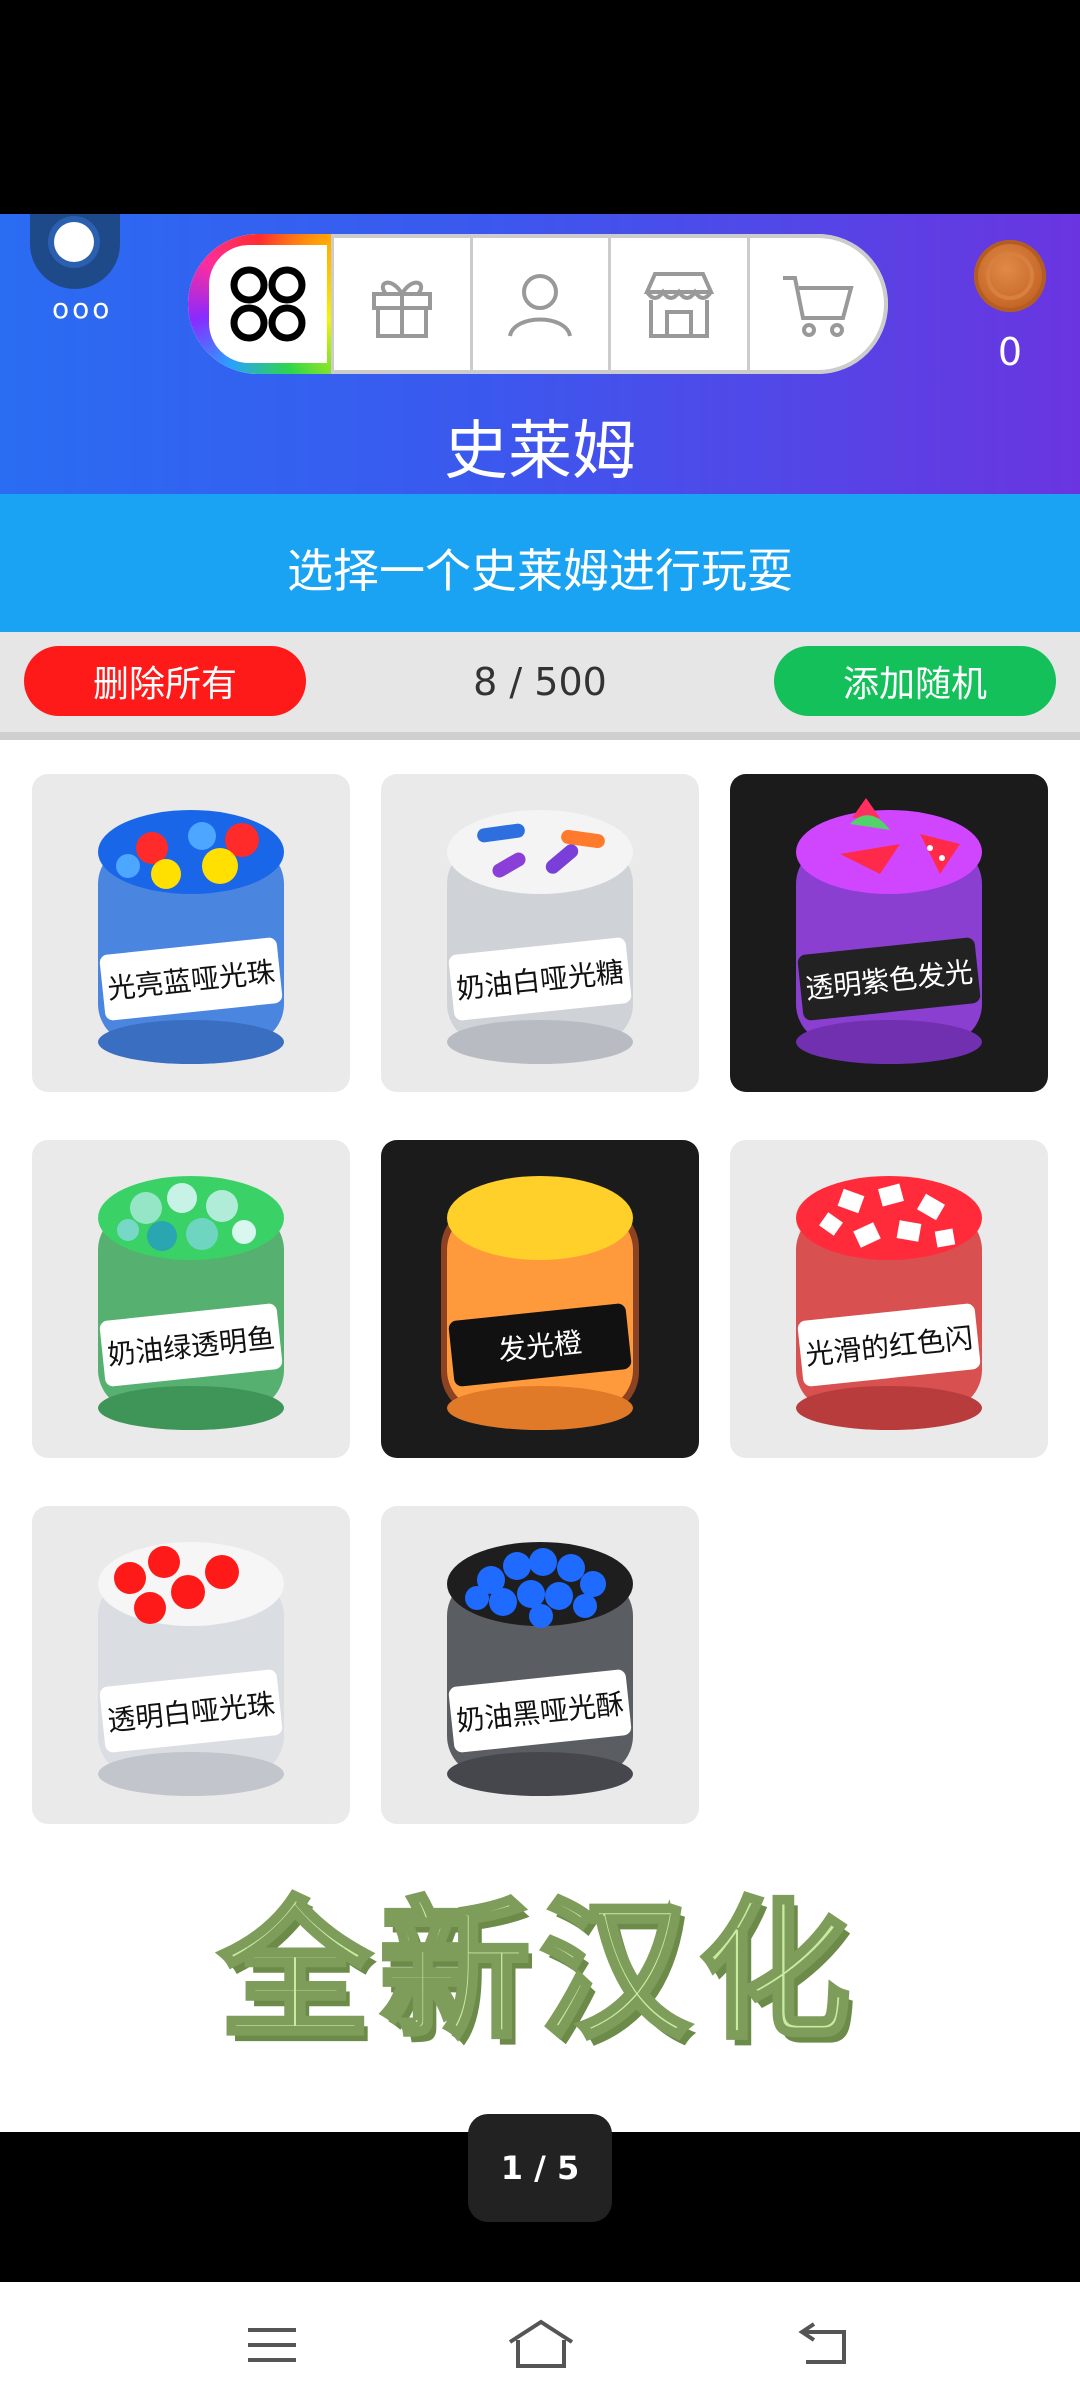 The width and height of the screenshot is (1080, 2408). I want to click on page-indicator: 1 / 5, so click(540, 2168).